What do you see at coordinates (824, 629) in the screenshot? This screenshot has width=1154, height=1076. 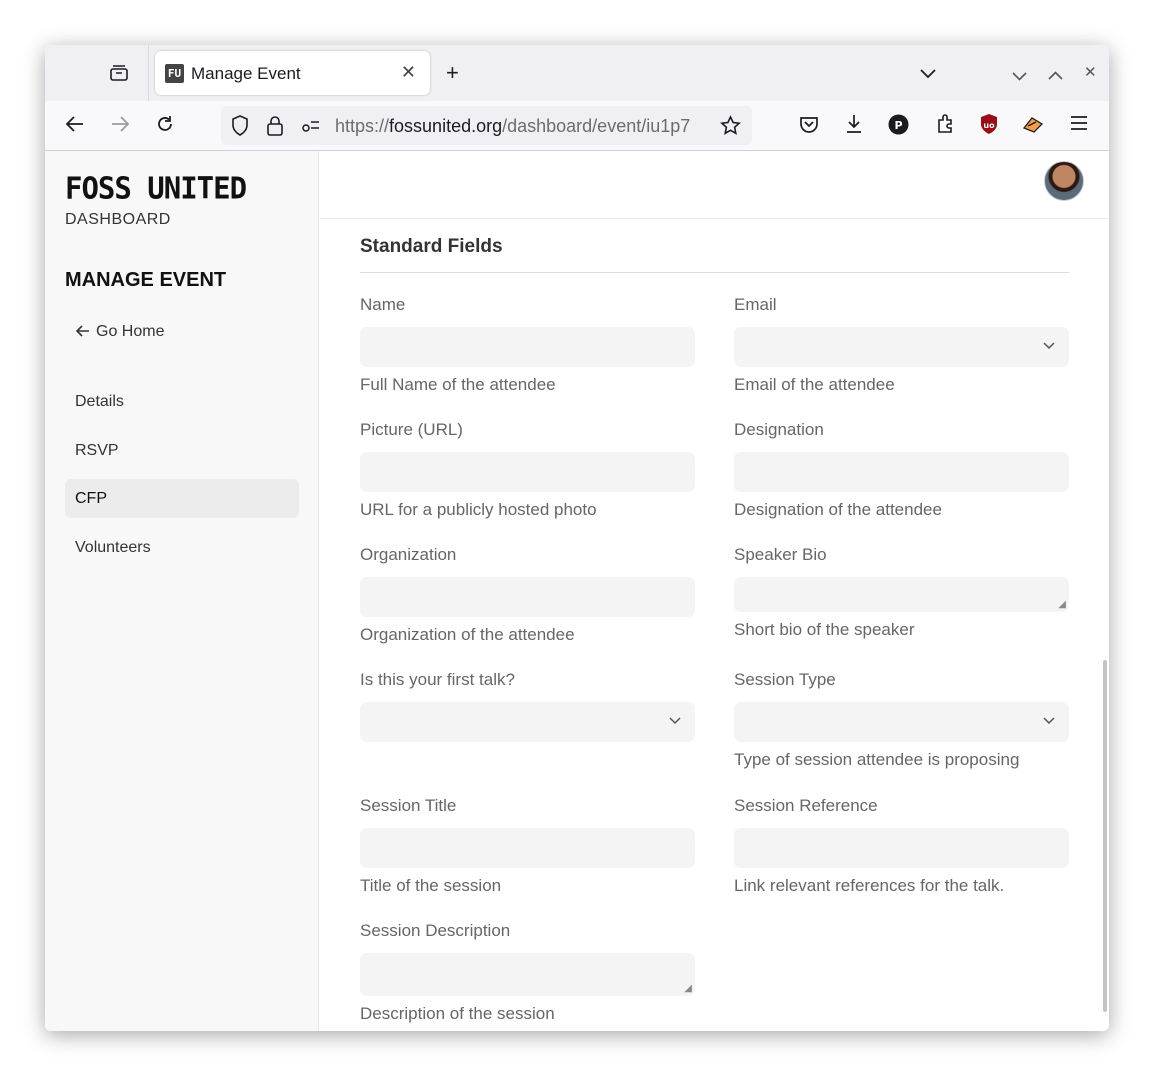 I see `field-help: Short bio of the speaker` at bounding box center [824, 629].